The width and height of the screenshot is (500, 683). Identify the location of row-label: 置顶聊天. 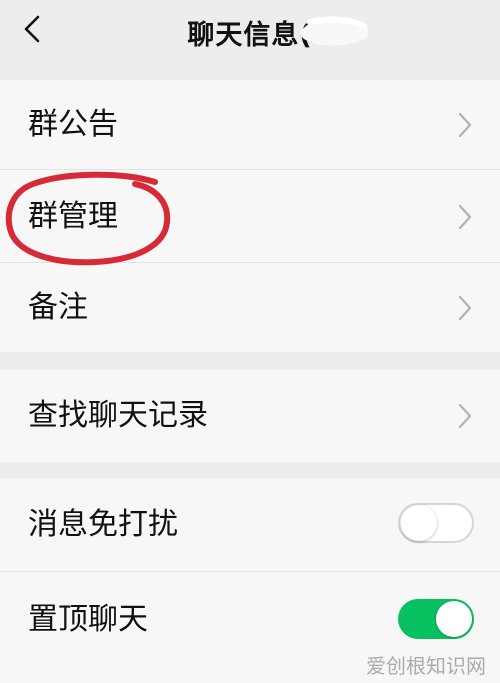
(88, 619).